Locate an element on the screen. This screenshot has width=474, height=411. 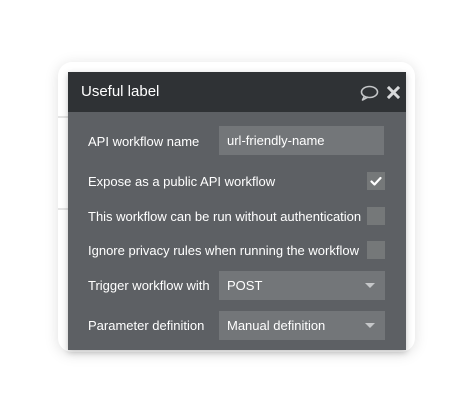
trigger-workflow-label: Trigger workflow with is located at coordinates (149, 285).